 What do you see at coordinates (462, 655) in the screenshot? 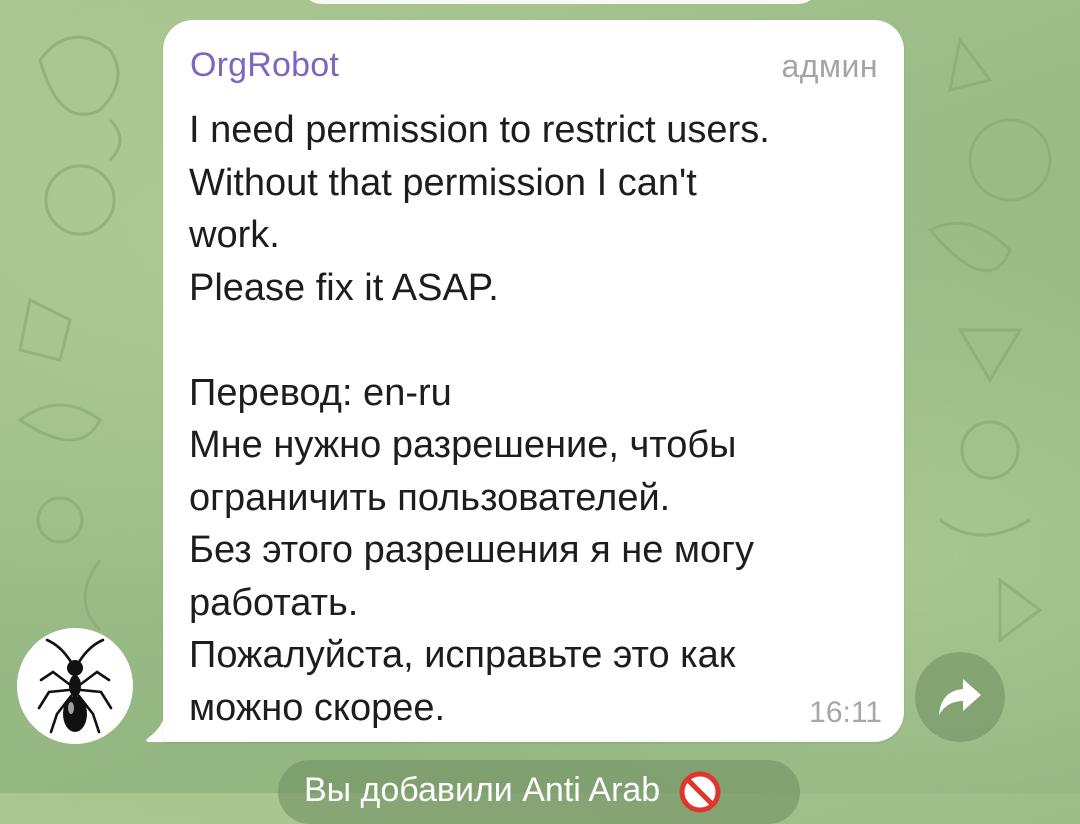
I see `message-line: Пожалуйста, исправьте это как` at bounding box center [462, 655].